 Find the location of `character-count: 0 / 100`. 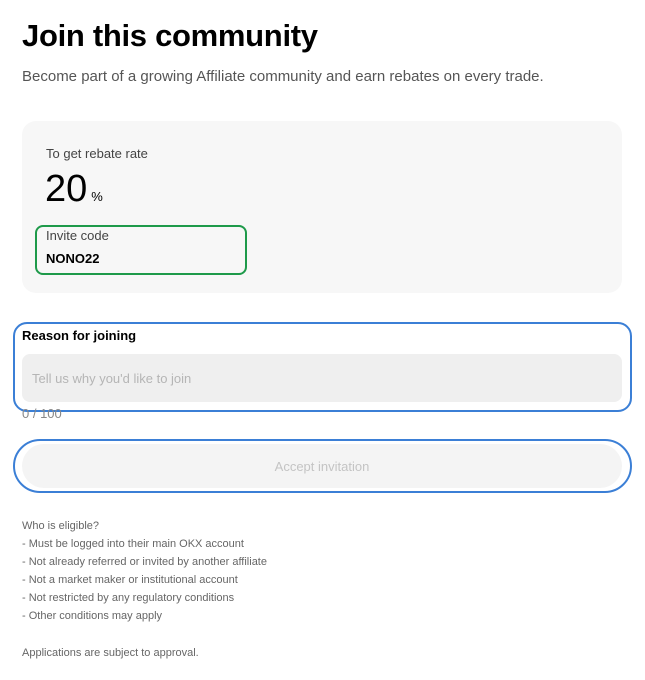

character-count: 0 / 100 is located at coordinates (42, 413).